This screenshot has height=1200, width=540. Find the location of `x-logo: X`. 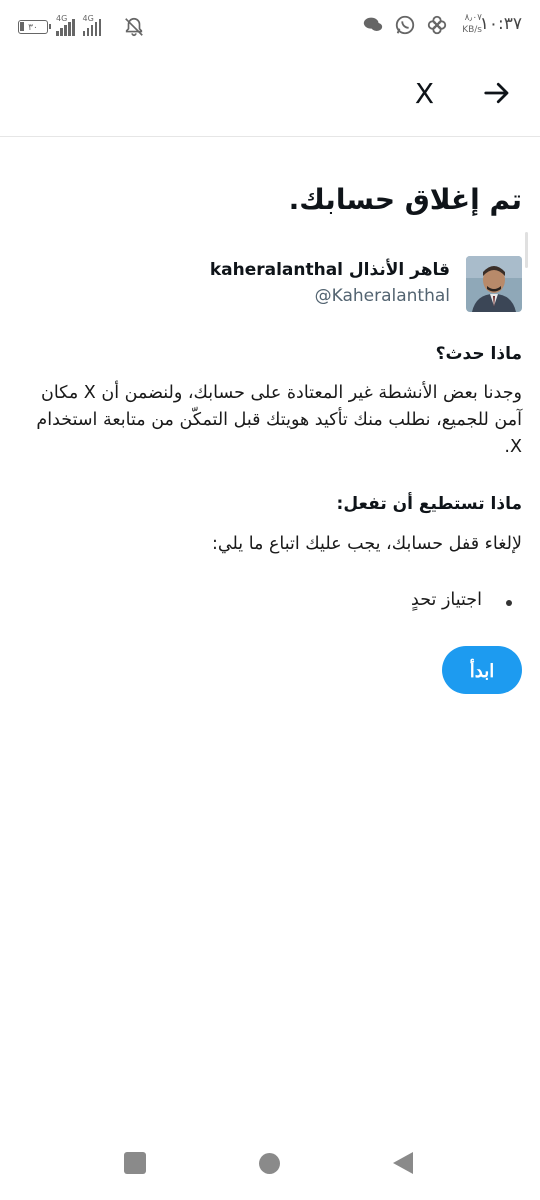

x-logo: X is located at coordinates (424, 93).